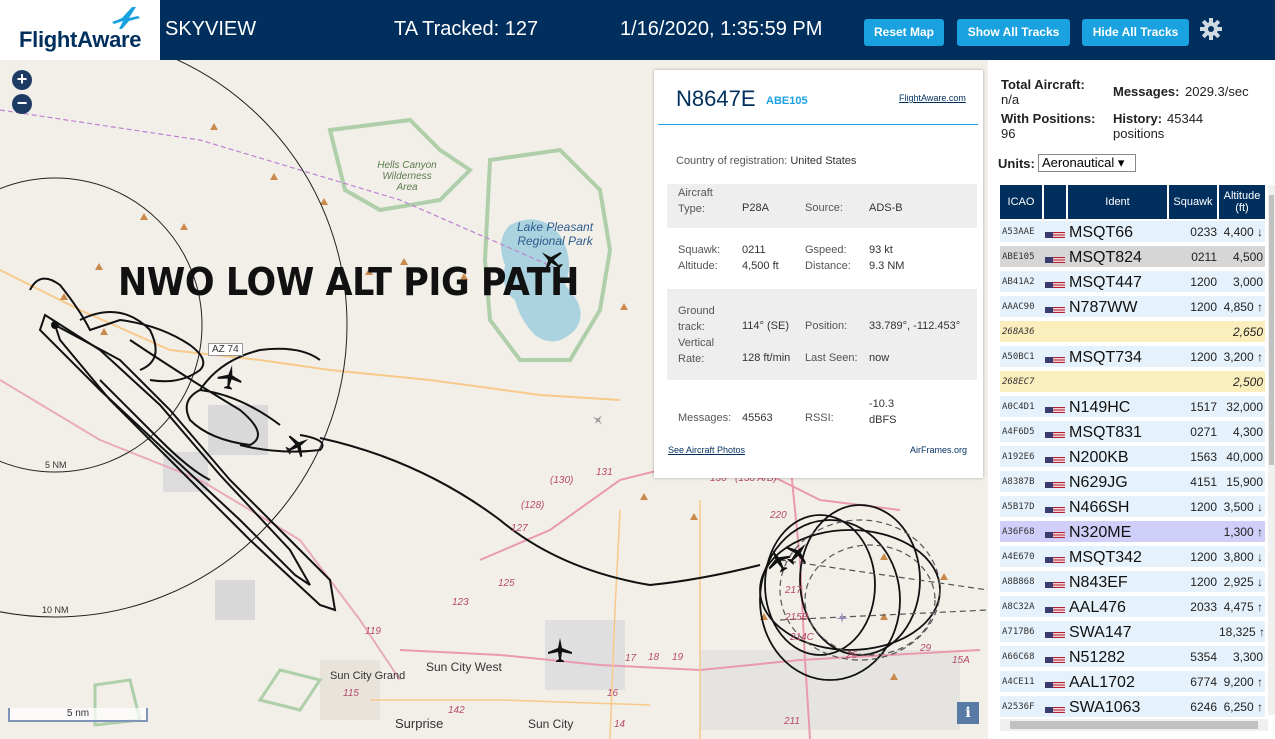 This screenshot has width=1275, height=739. I want to click on type-label: Aircraft Type:, so click(695, 201).